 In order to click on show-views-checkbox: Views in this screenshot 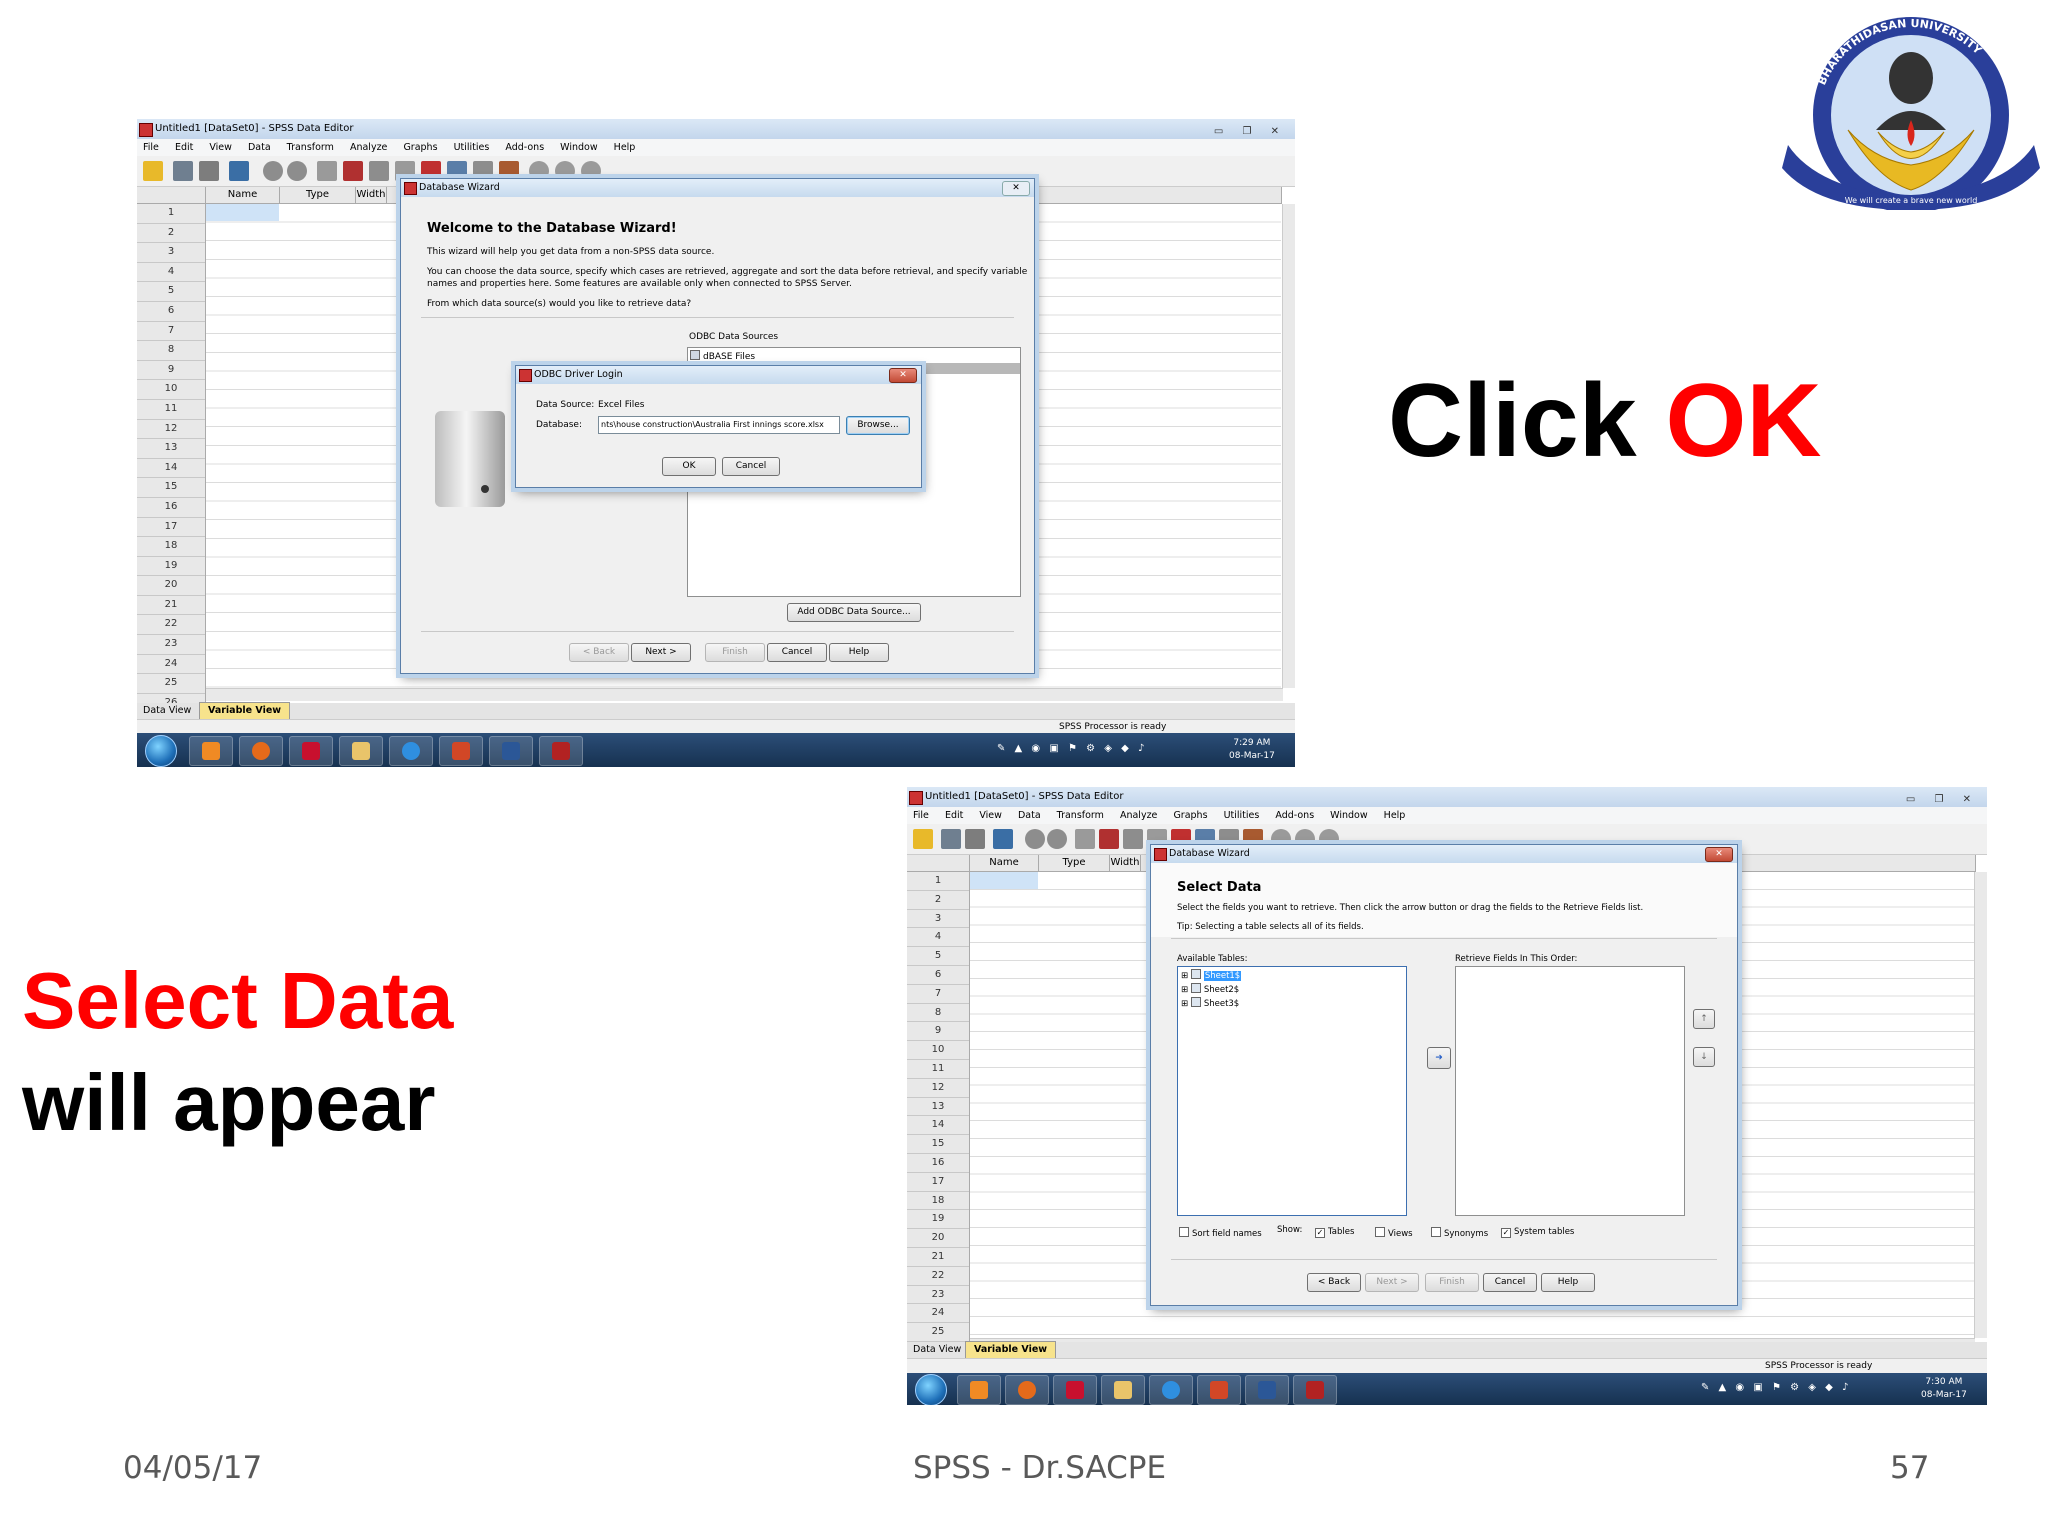, I will do `click(1394, 1233)`.